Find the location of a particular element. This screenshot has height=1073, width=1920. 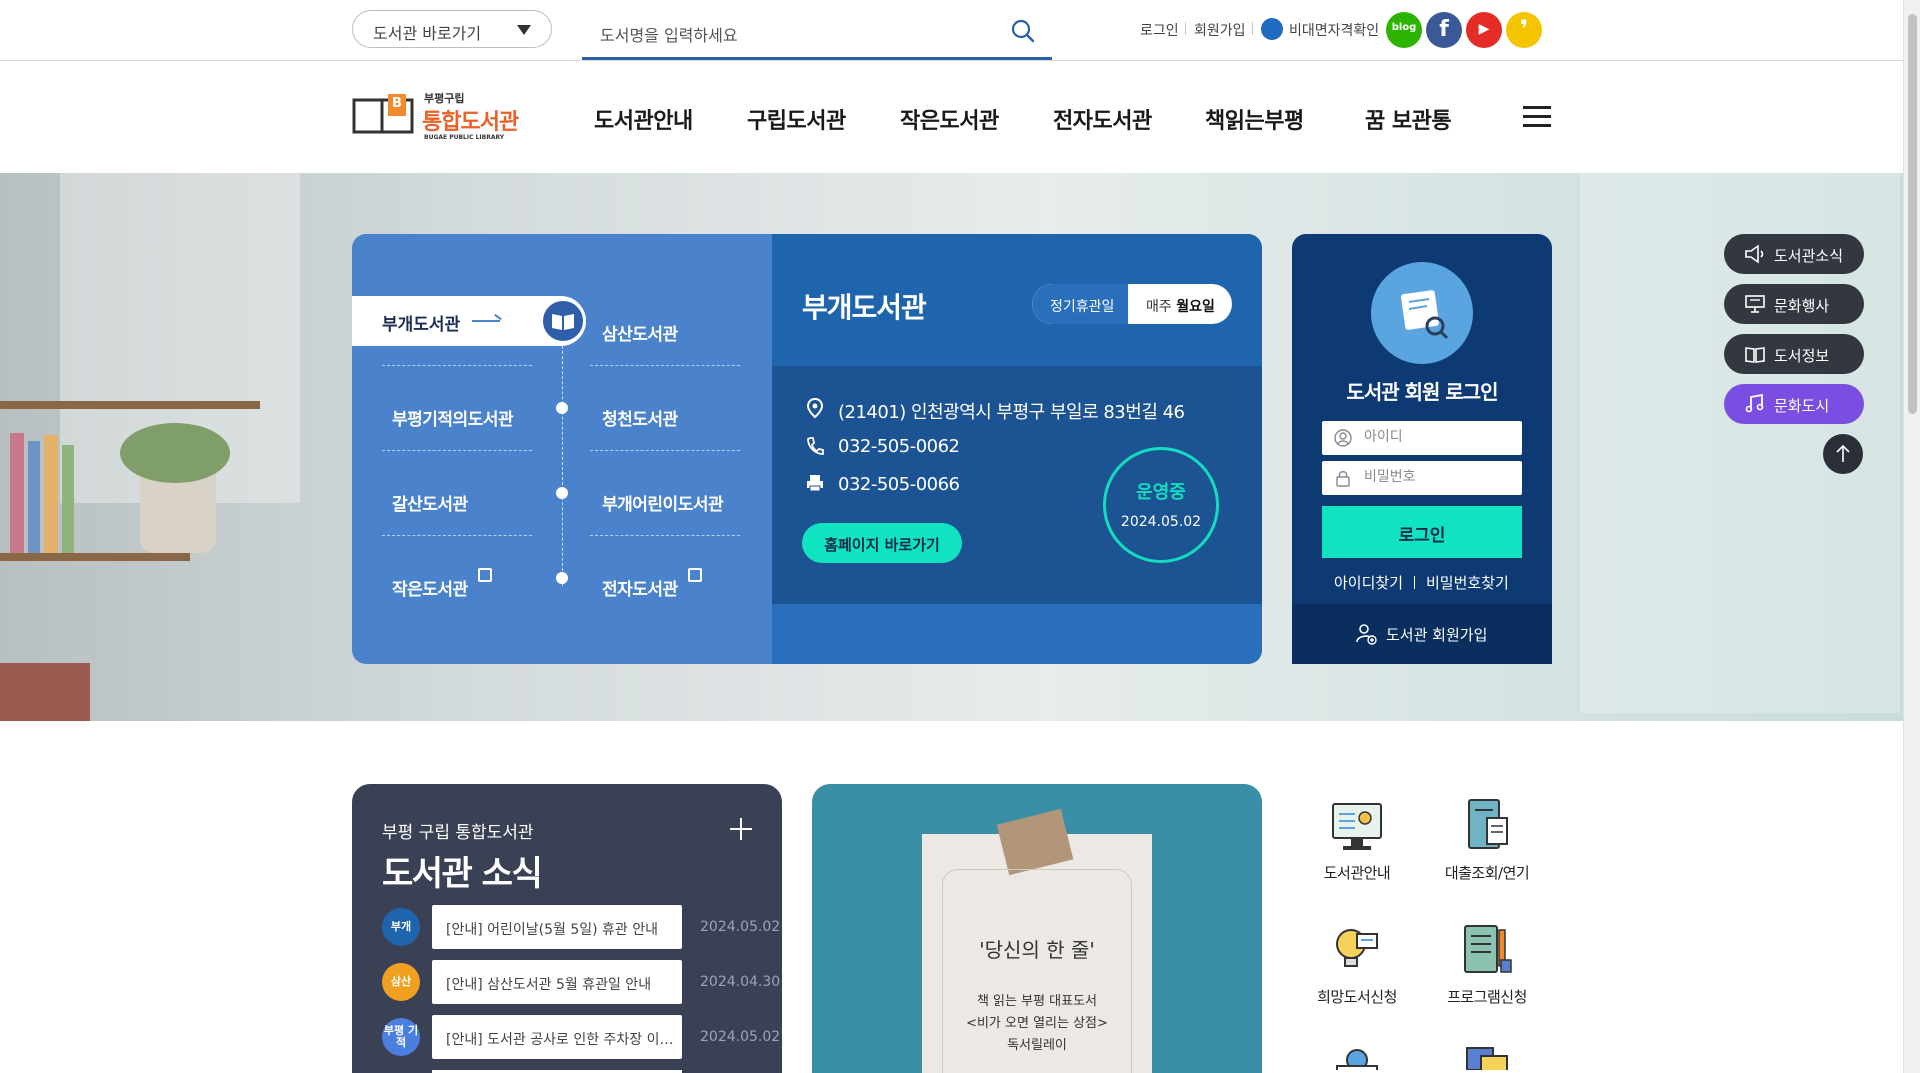

phone-icon is located at coordinates (815, 446).